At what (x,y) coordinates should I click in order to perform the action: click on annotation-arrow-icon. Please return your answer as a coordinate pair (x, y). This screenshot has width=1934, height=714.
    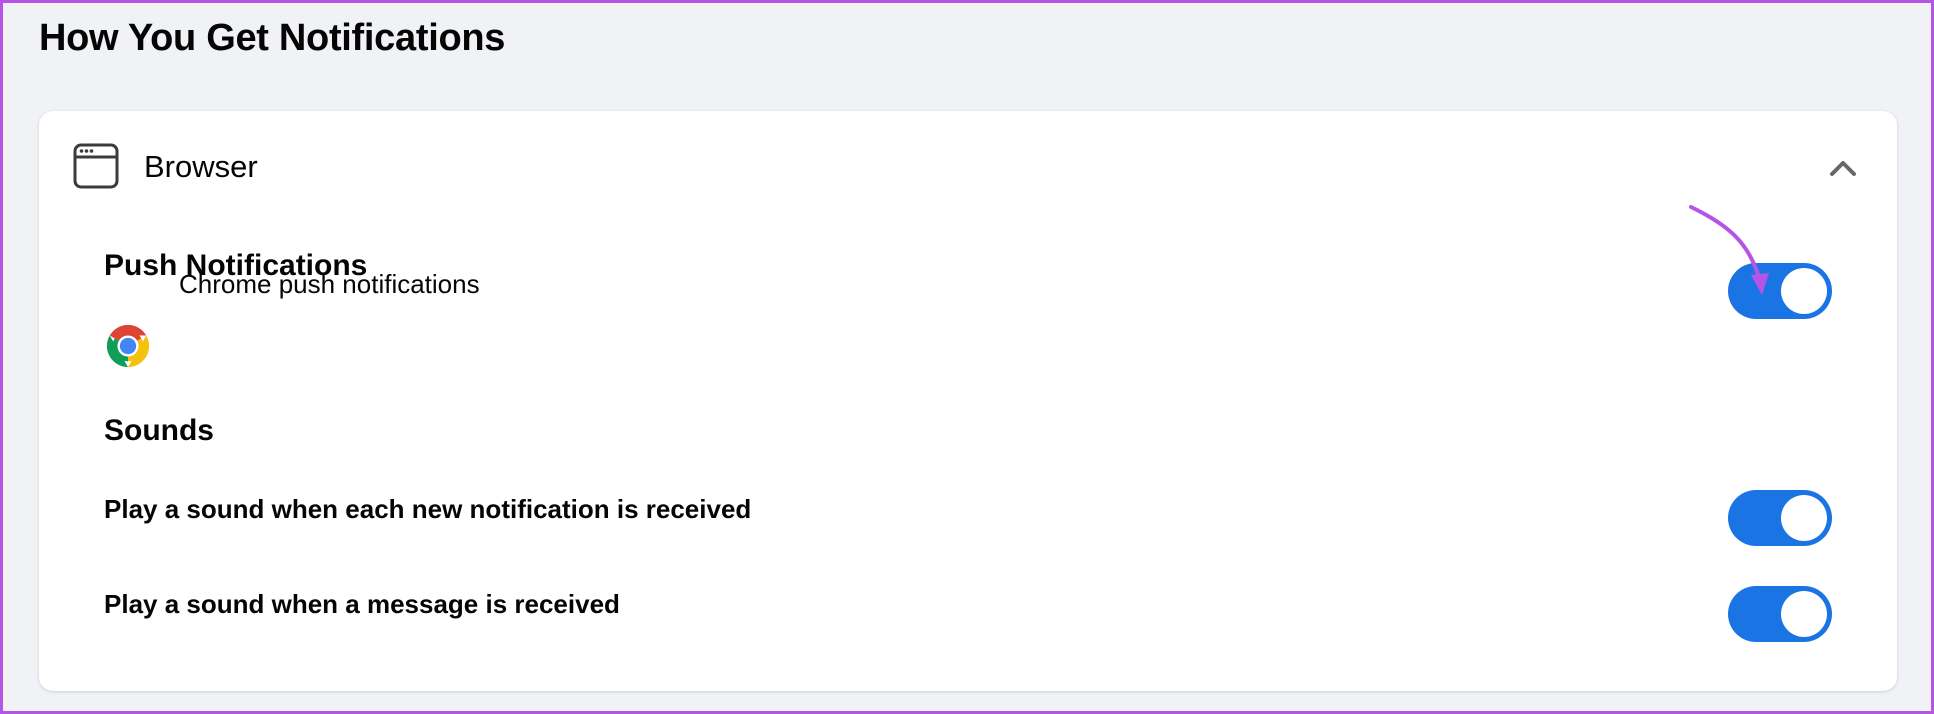
    Looking at the image, I should click on (1729, 250).